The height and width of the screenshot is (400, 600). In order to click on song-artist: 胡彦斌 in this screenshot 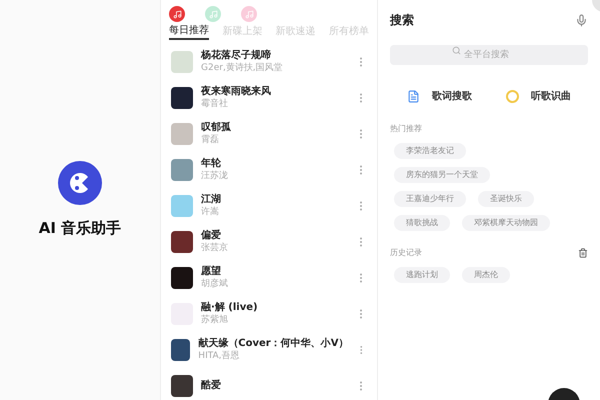, I will do `click(215, 284)`.